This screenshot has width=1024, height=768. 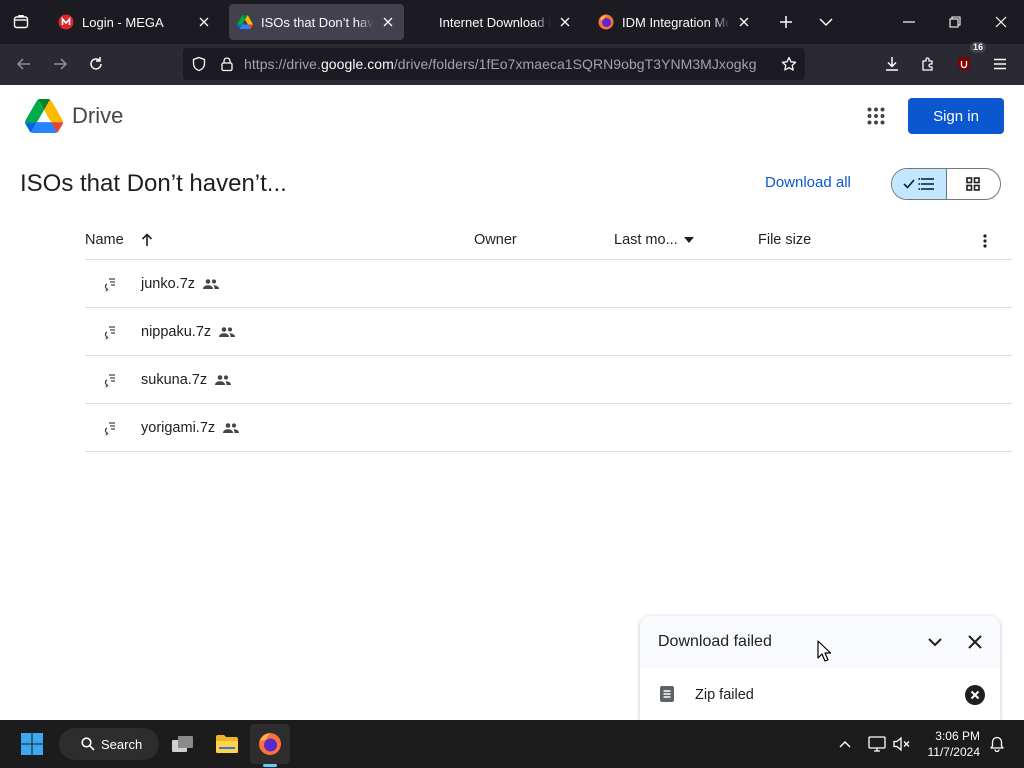 I want to click on file-name-text: sukuna.7z, so click(x=174, y=380).